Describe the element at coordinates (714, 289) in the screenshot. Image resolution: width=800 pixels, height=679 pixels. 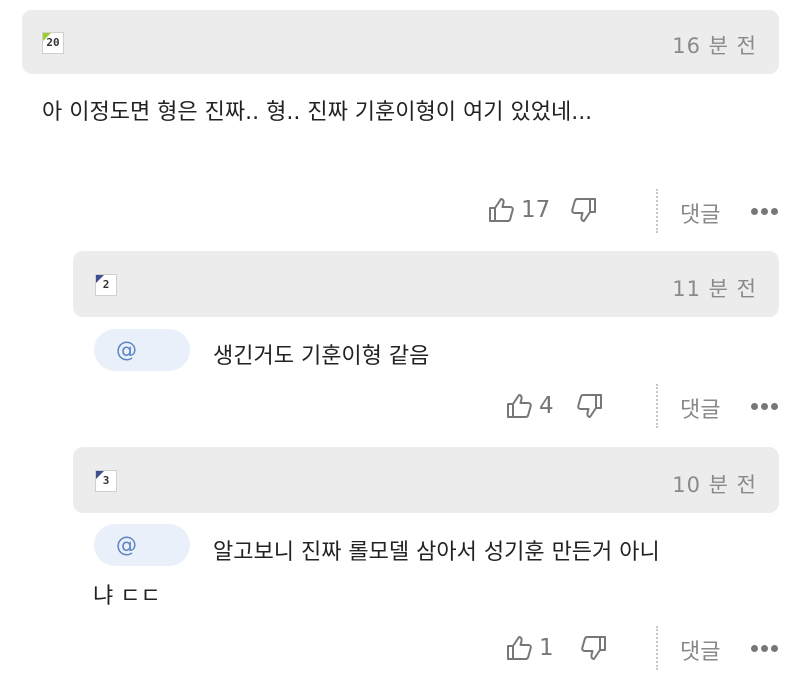
I see `comment-time: 11 분 전` at that location.